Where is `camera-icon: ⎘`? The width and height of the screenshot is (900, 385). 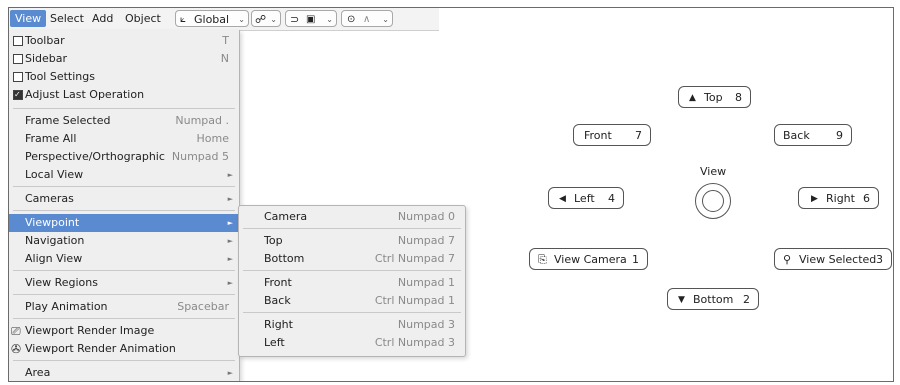 camera-icon: ⎘ is located at coordinates (542, 259).